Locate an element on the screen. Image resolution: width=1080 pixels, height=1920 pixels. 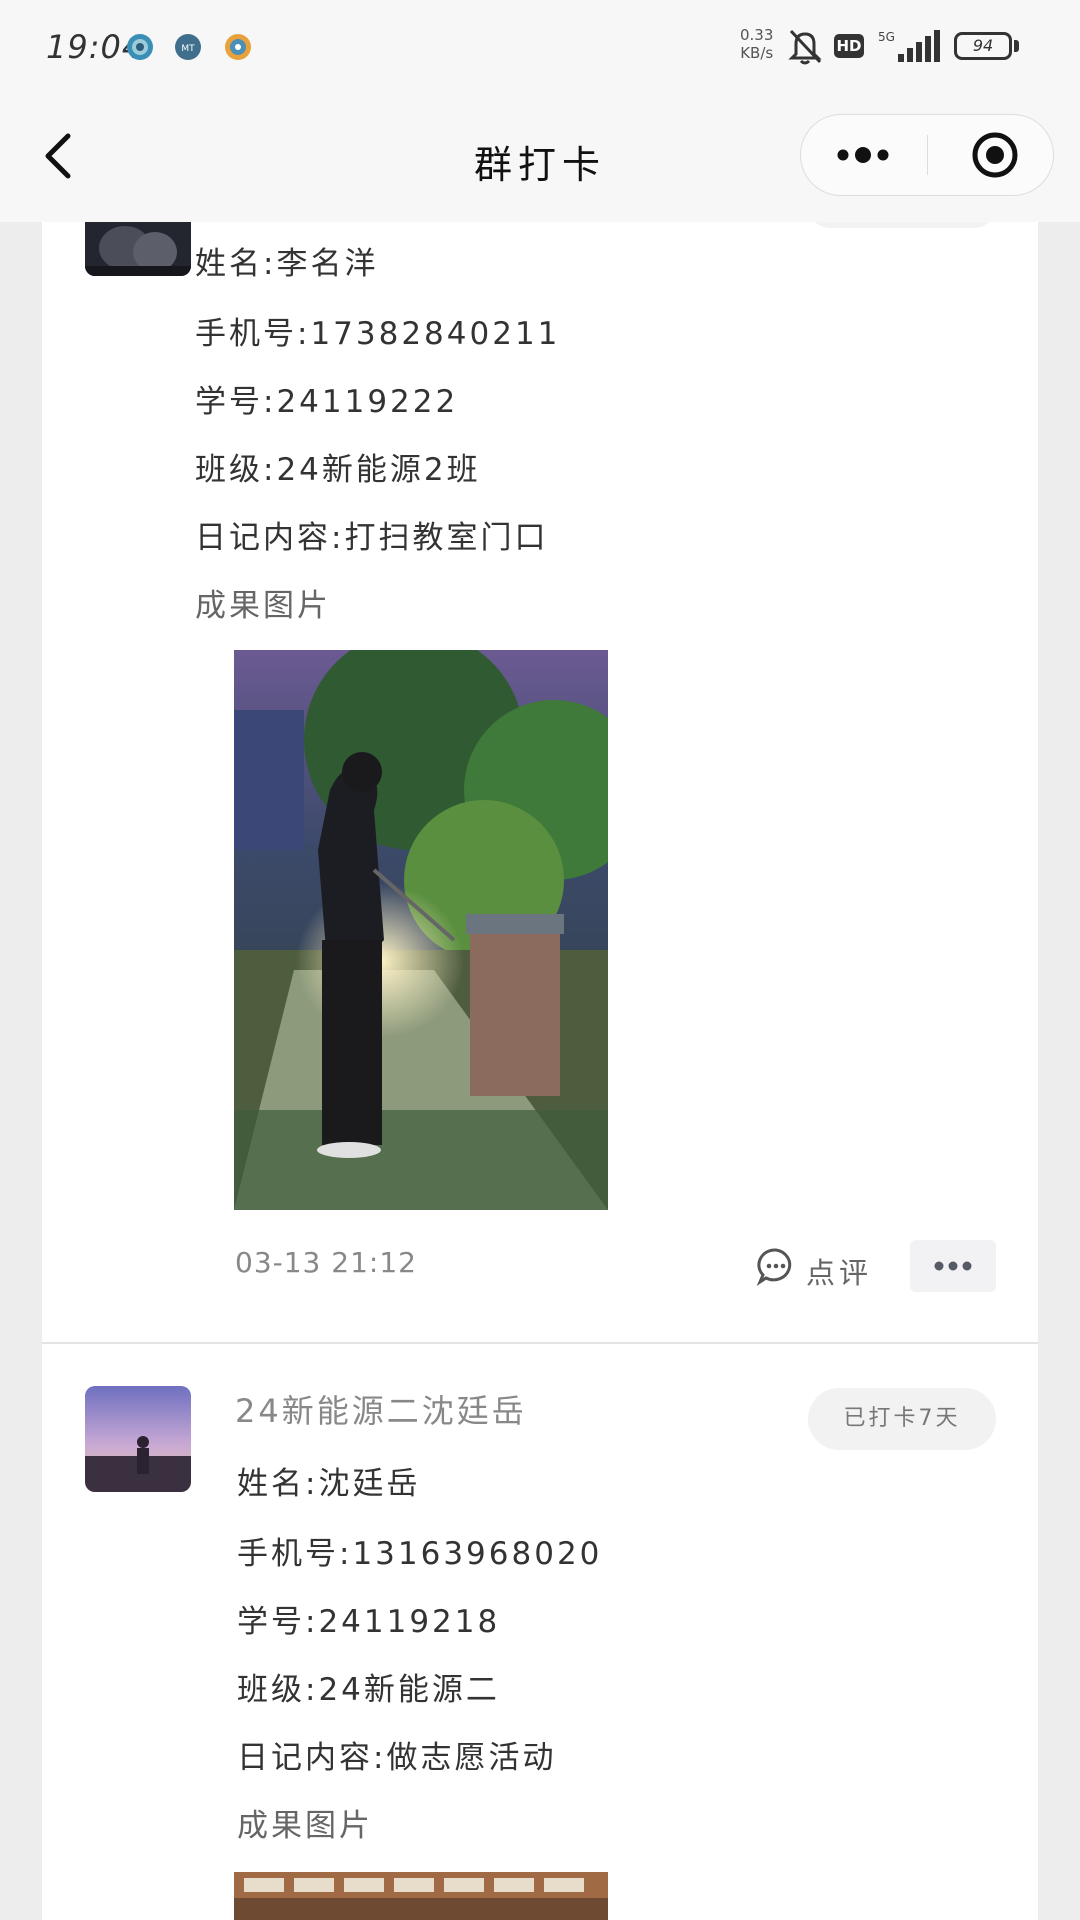
comment-label: 点评 is located at coordinates (839, 1273).